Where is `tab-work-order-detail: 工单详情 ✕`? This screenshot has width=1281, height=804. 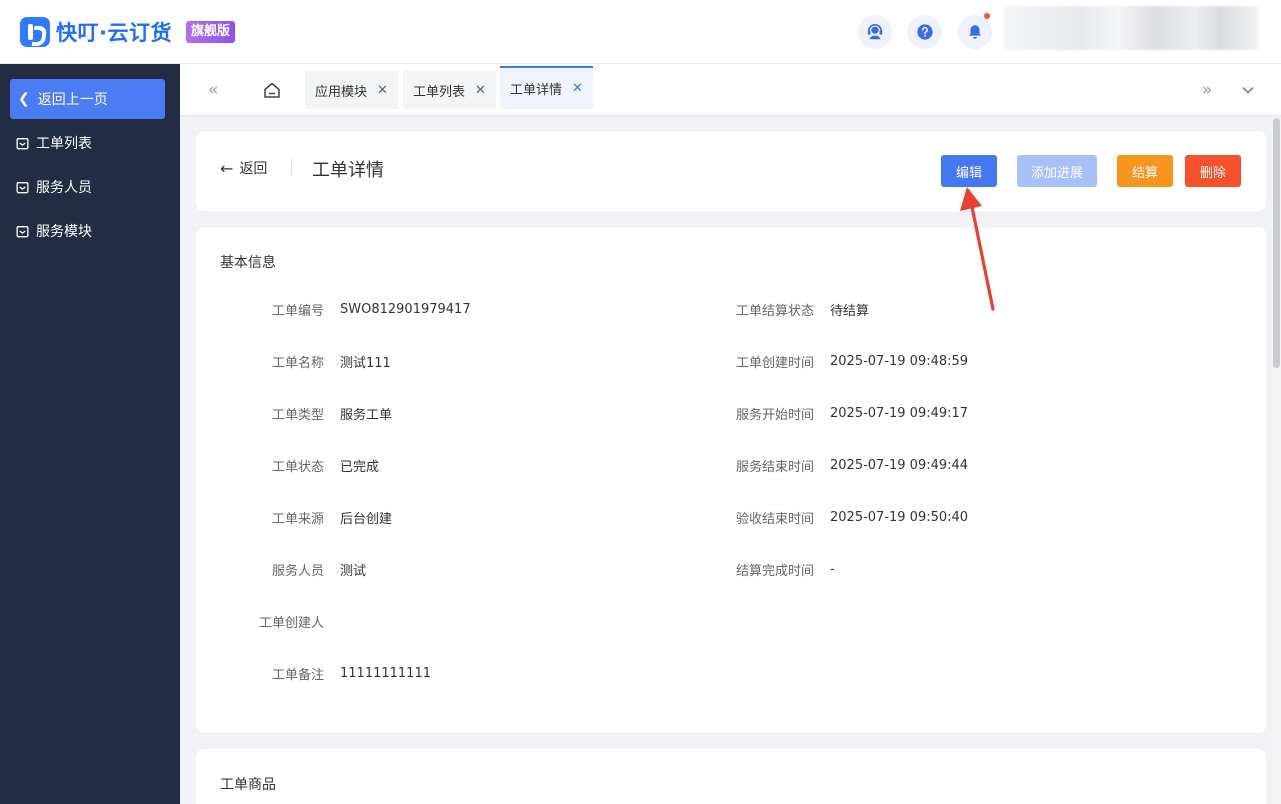
tab-work-order-detail: 工单详情 ✕ is located at coordinates (546, 87).